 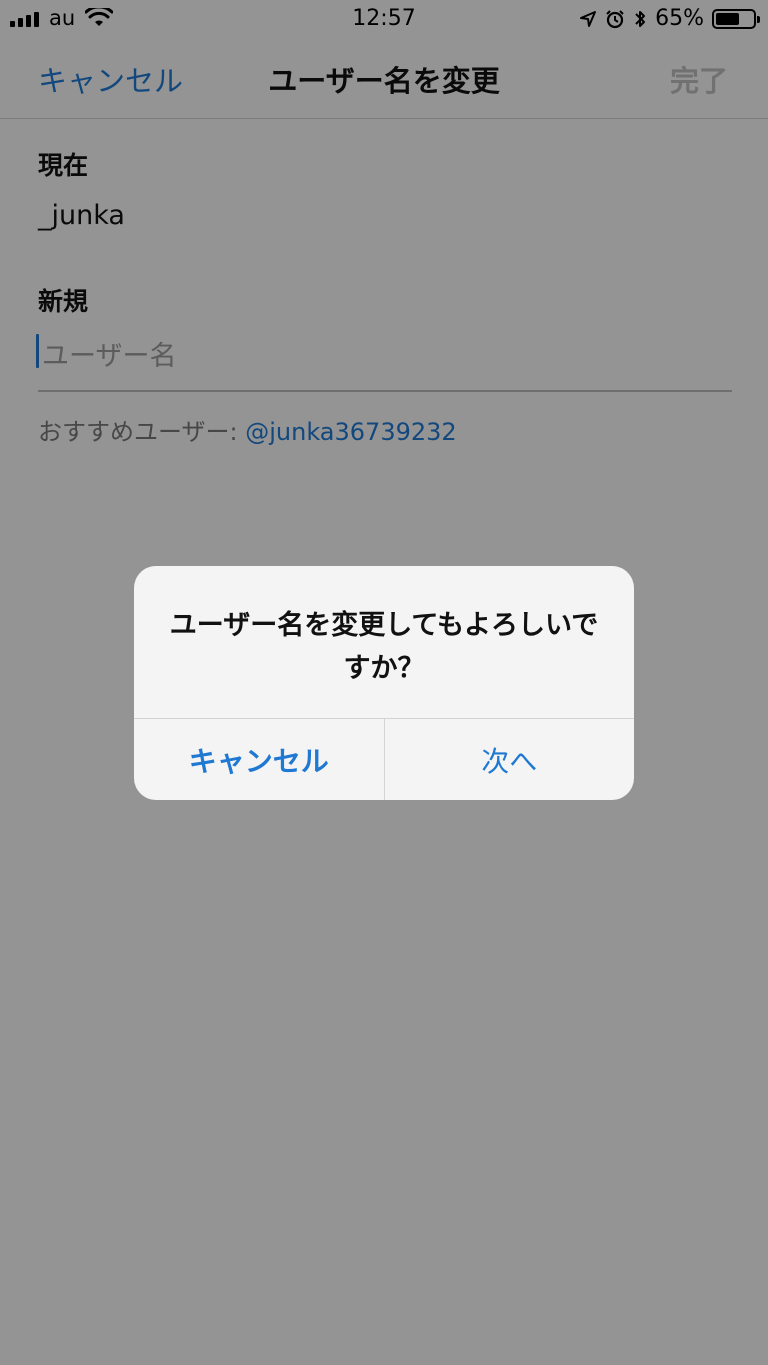 I want to click on alert-next-button: 次へ, so click(x=510, y=759).